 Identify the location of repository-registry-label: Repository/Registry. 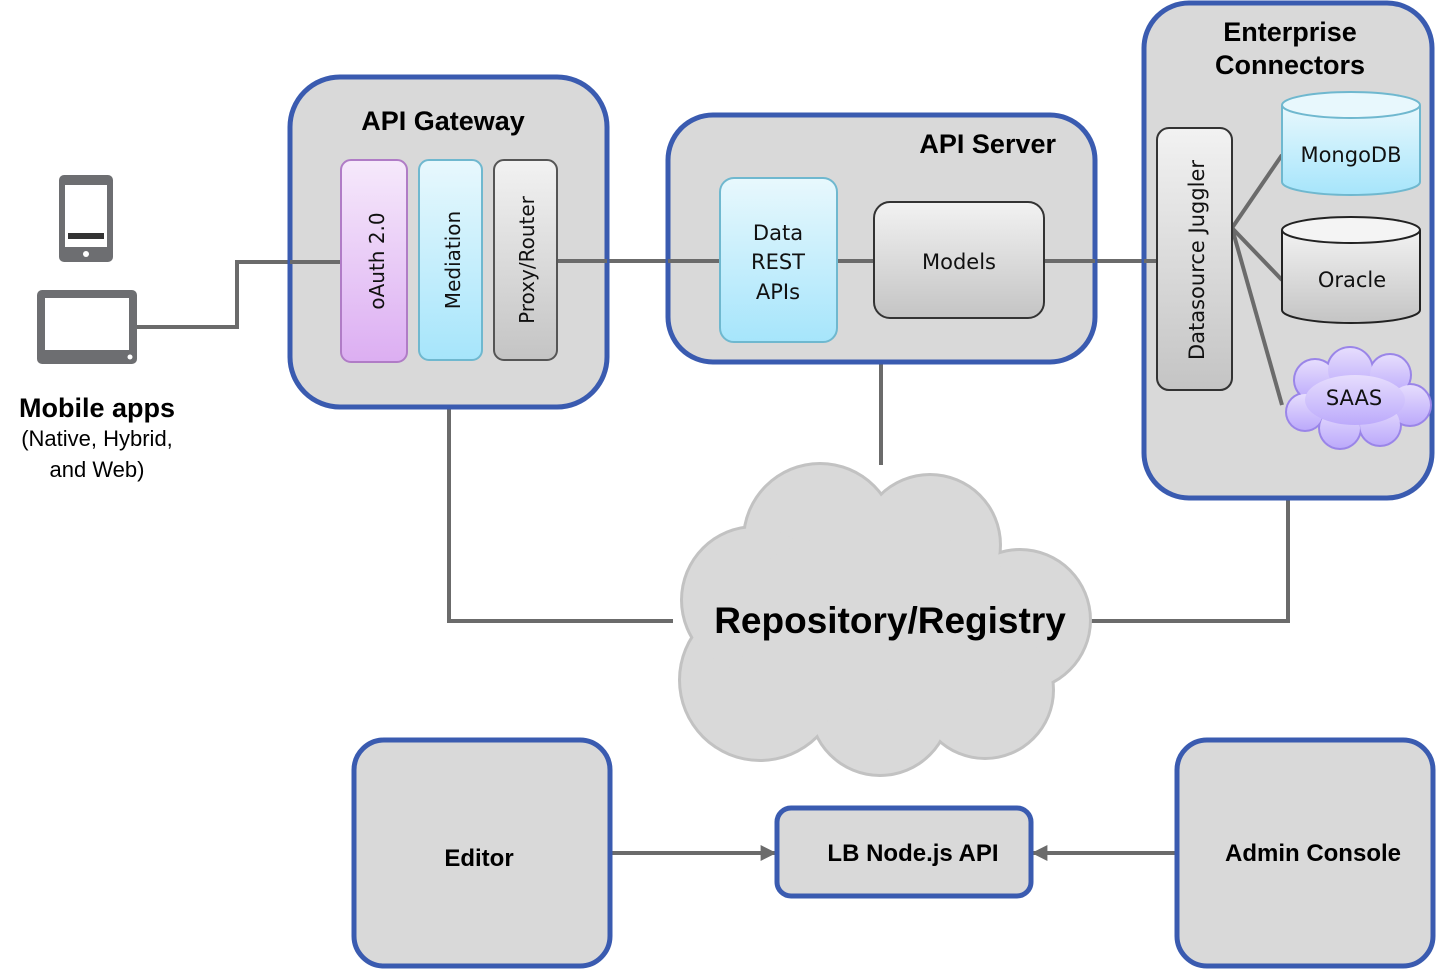
(890, 620).